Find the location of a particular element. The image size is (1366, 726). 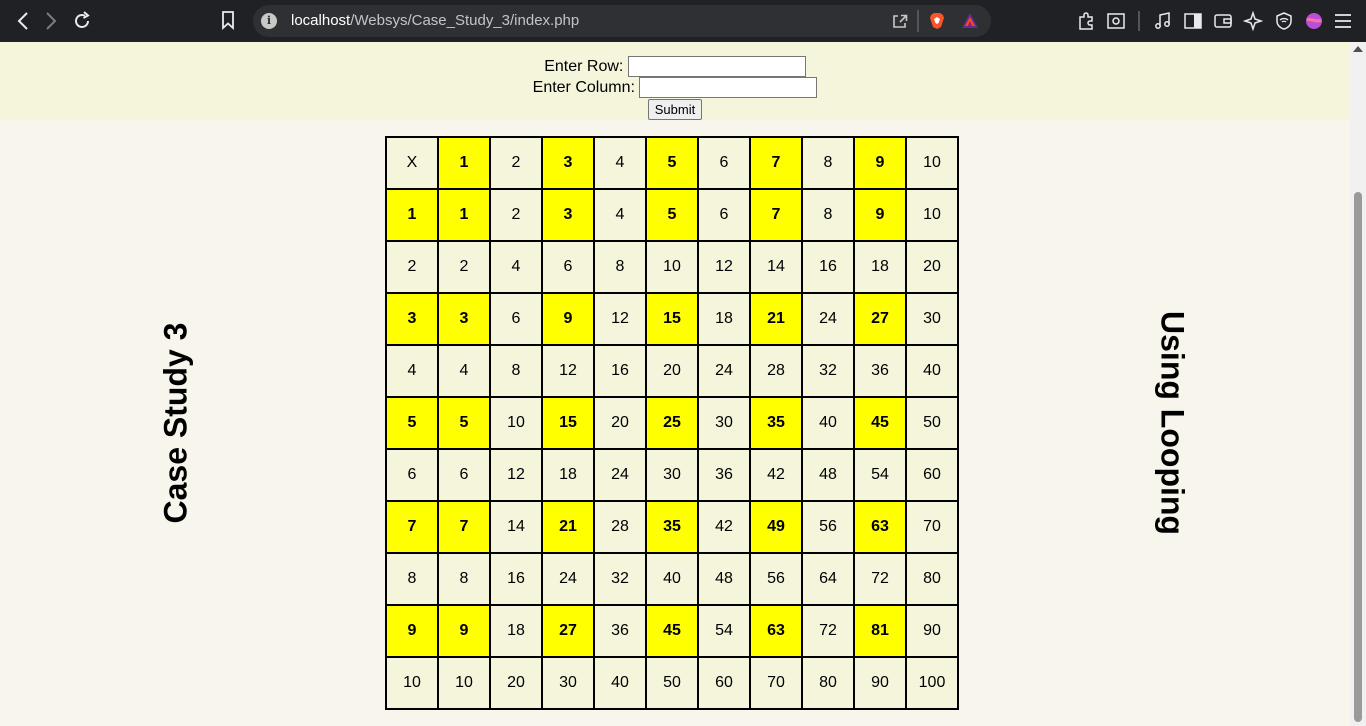

table-row: 9 9 18 27 36 45 54 63 72 81 90 is located at coordinates (672, 631).